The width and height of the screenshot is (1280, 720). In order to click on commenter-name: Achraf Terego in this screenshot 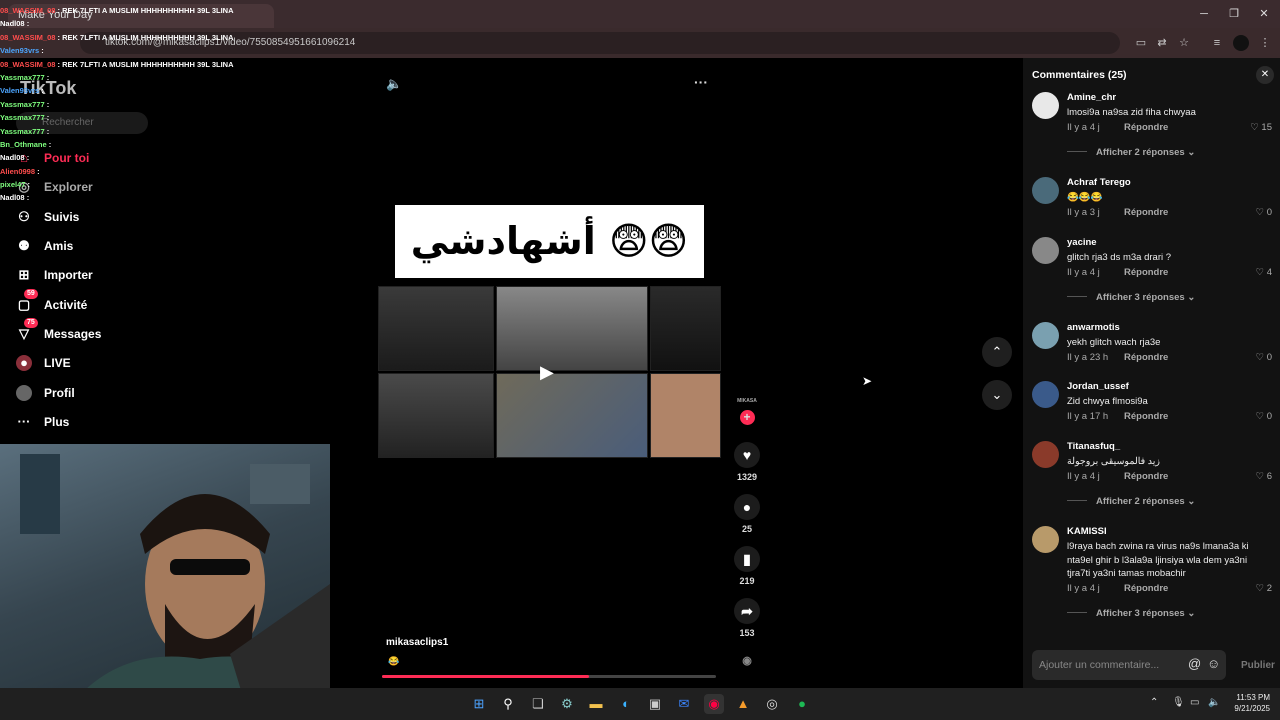, I will do `click(1099, 182)`.